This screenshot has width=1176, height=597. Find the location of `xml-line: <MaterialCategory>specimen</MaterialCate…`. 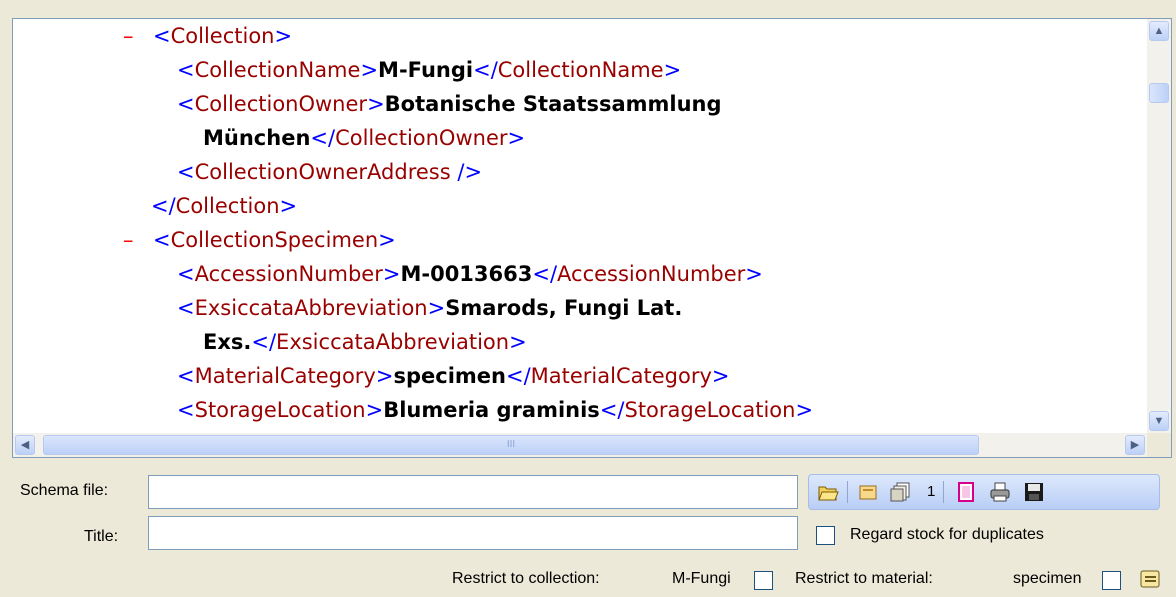

xml-line: <MaterialCategory>specimen</MaterialCate… is located at coordinates (453, 376).